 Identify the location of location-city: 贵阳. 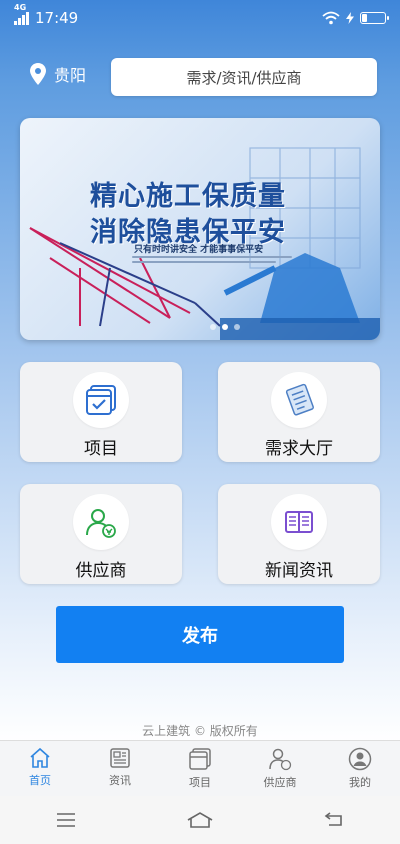
(70, 75).